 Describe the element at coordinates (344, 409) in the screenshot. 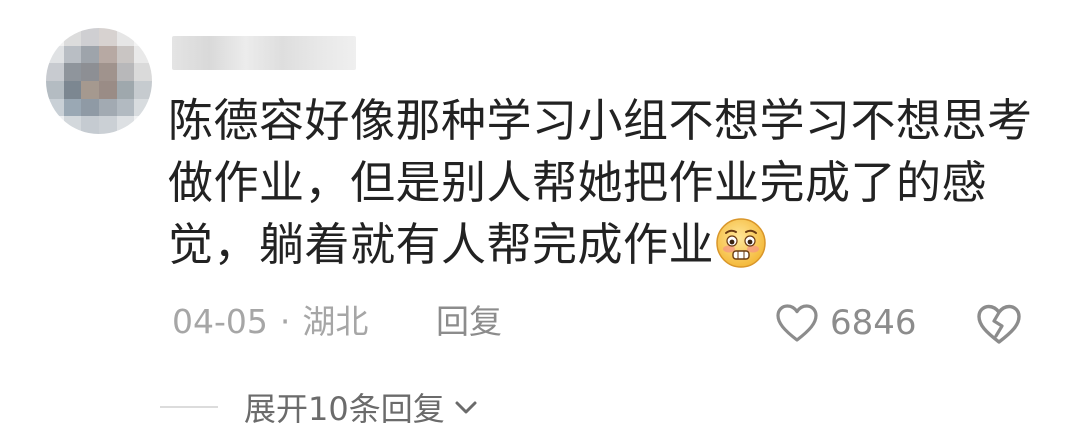

I see `expand-replies-label: 展开10条回复` at that location.